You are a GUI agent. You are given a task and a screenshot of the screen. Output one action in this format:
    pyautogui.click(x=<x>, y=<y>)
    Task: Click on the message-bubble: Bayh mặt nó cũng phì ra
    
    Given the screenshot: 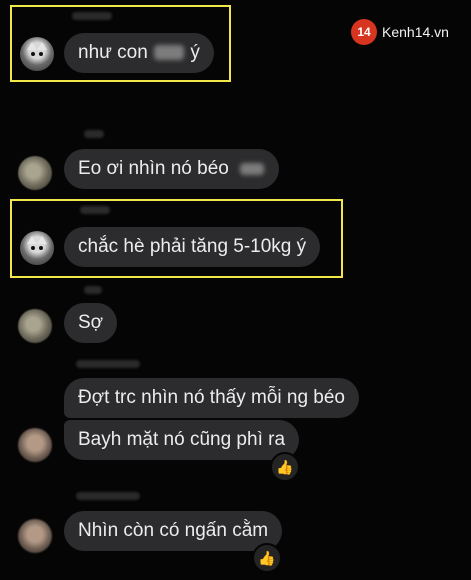 What is the action you would take?
    pyautogui.click(x=182, y=440)
    